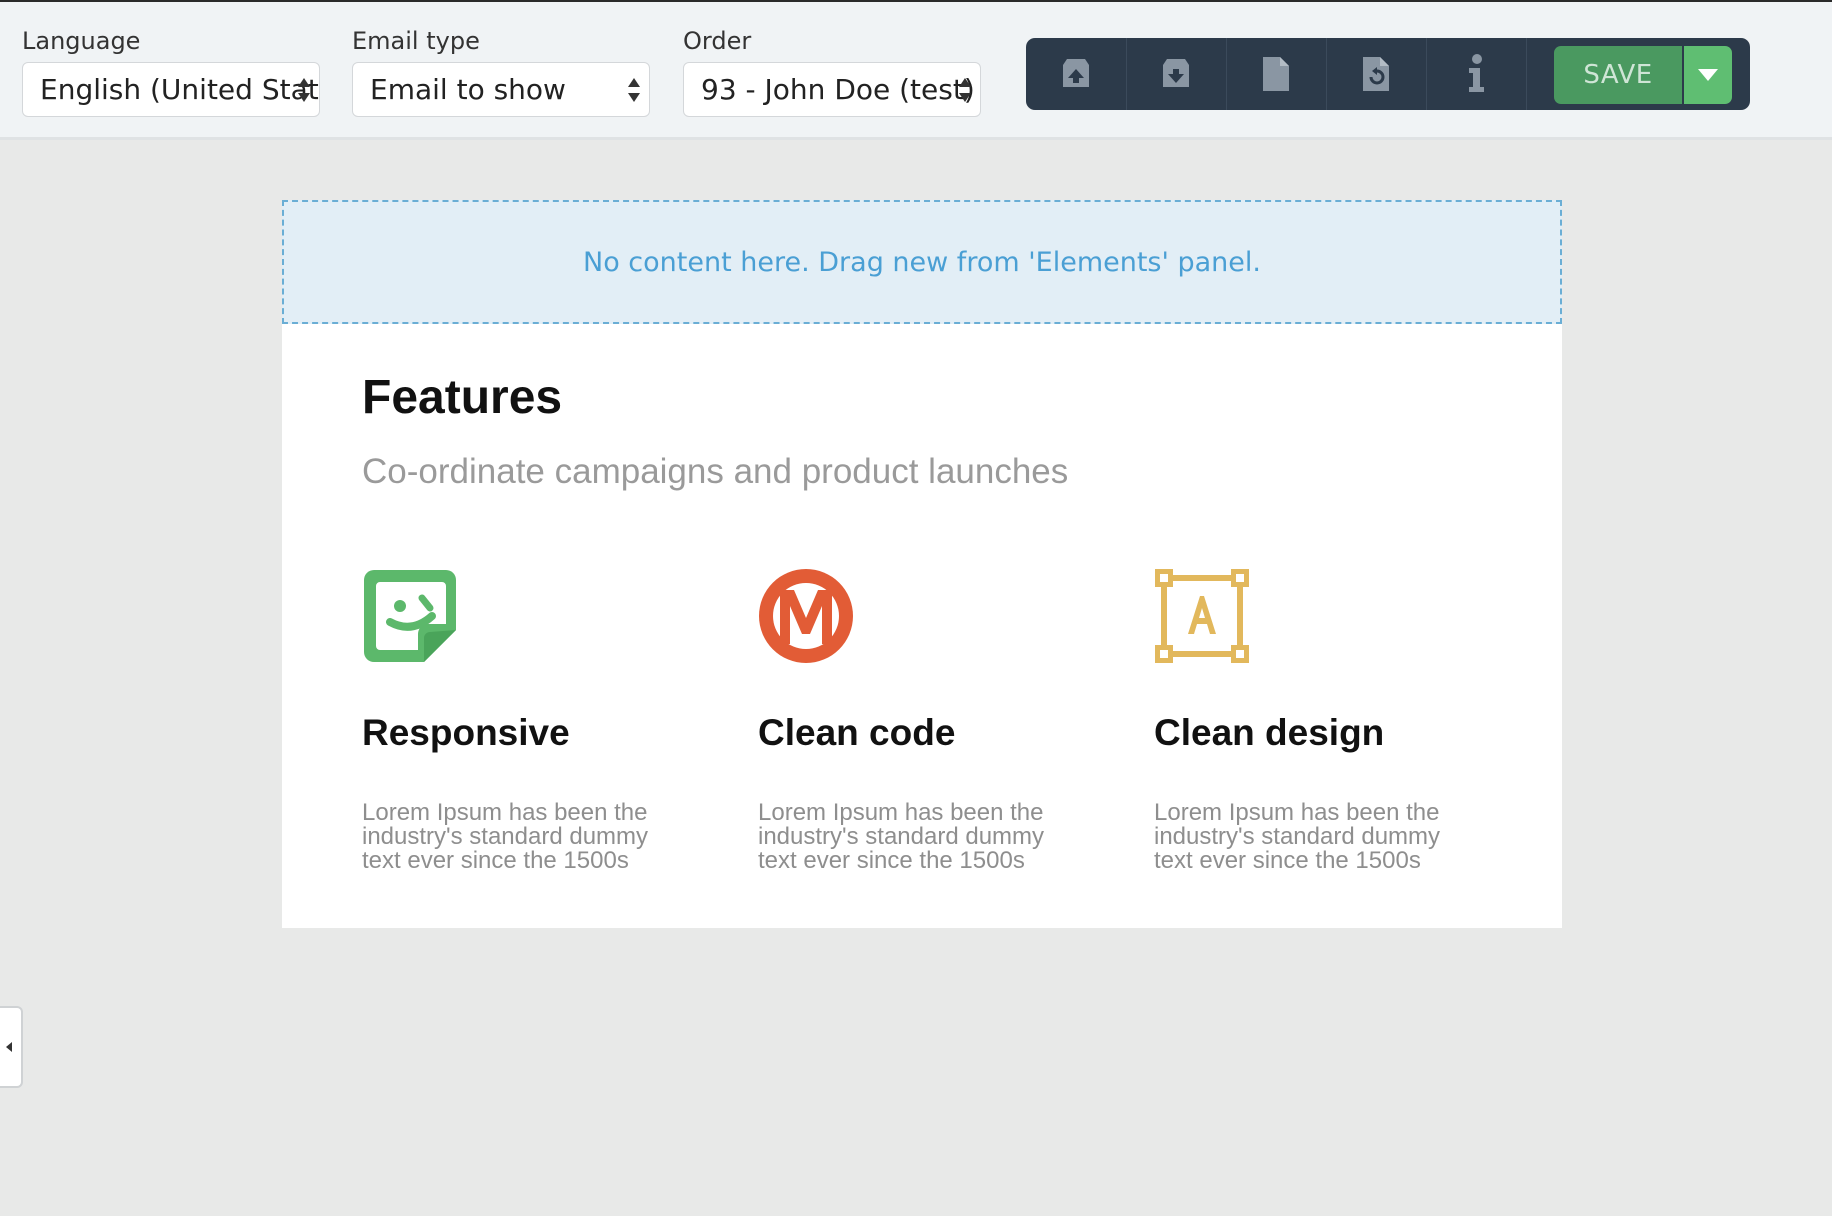 This screenshot has width=1832, height=1216. Describe the element at coordinates (1526, 74) in the screenshot. I see `divider` at that location.